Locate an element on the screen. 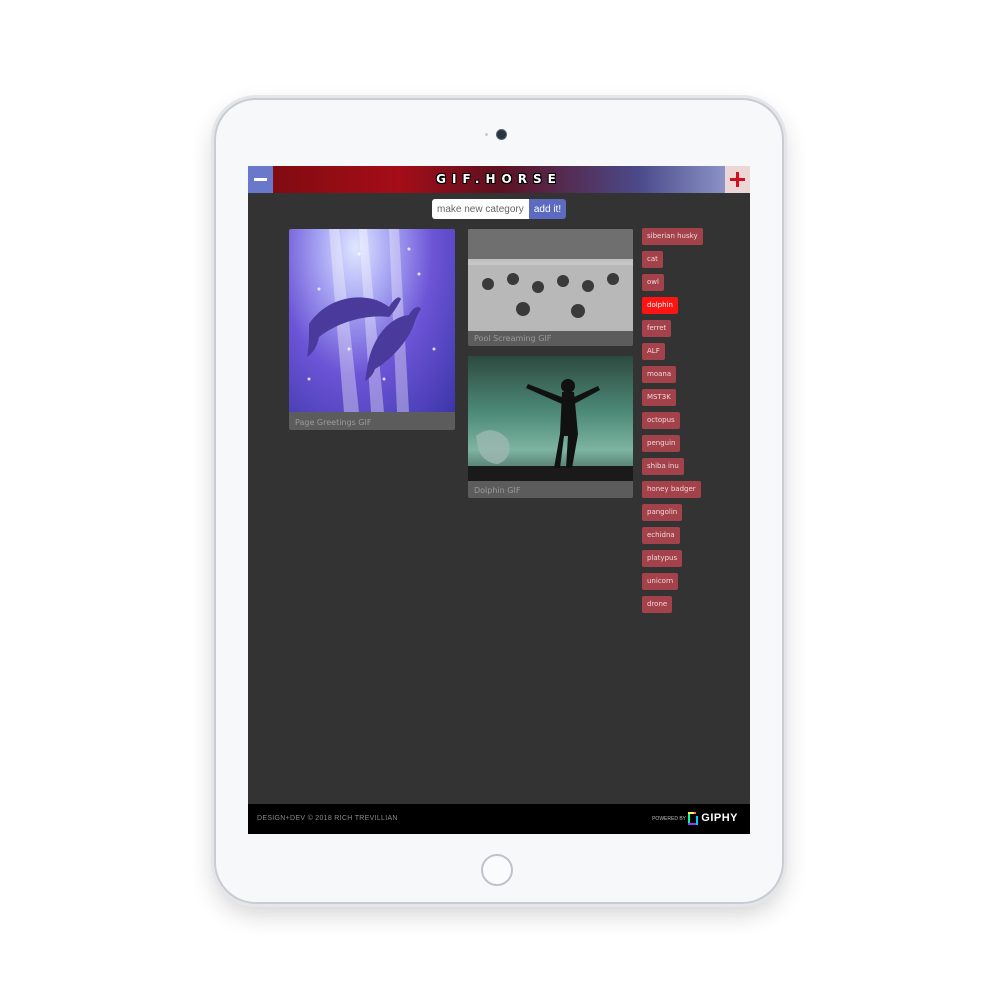 The height and width of the screenshot is (1000, 1000). category-tag-honey-badger: honey badger is located at coordinates (671, 489).